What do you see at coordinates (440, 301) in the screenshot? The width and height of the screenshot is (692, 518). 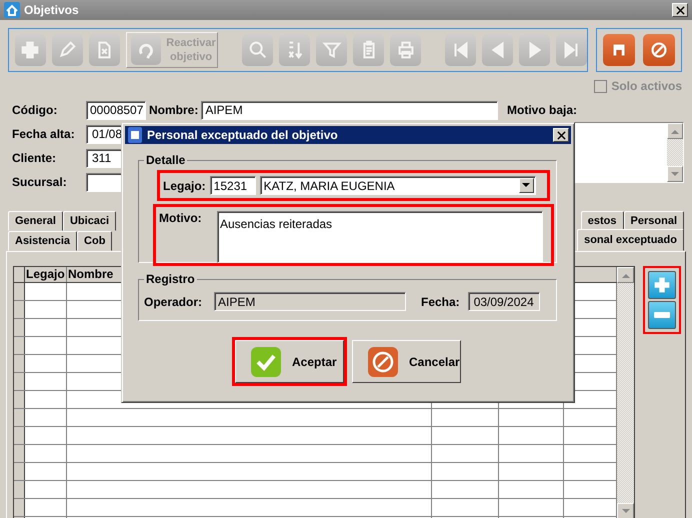 I see `field-label: Fecha:` at bounding box center [440, 301].